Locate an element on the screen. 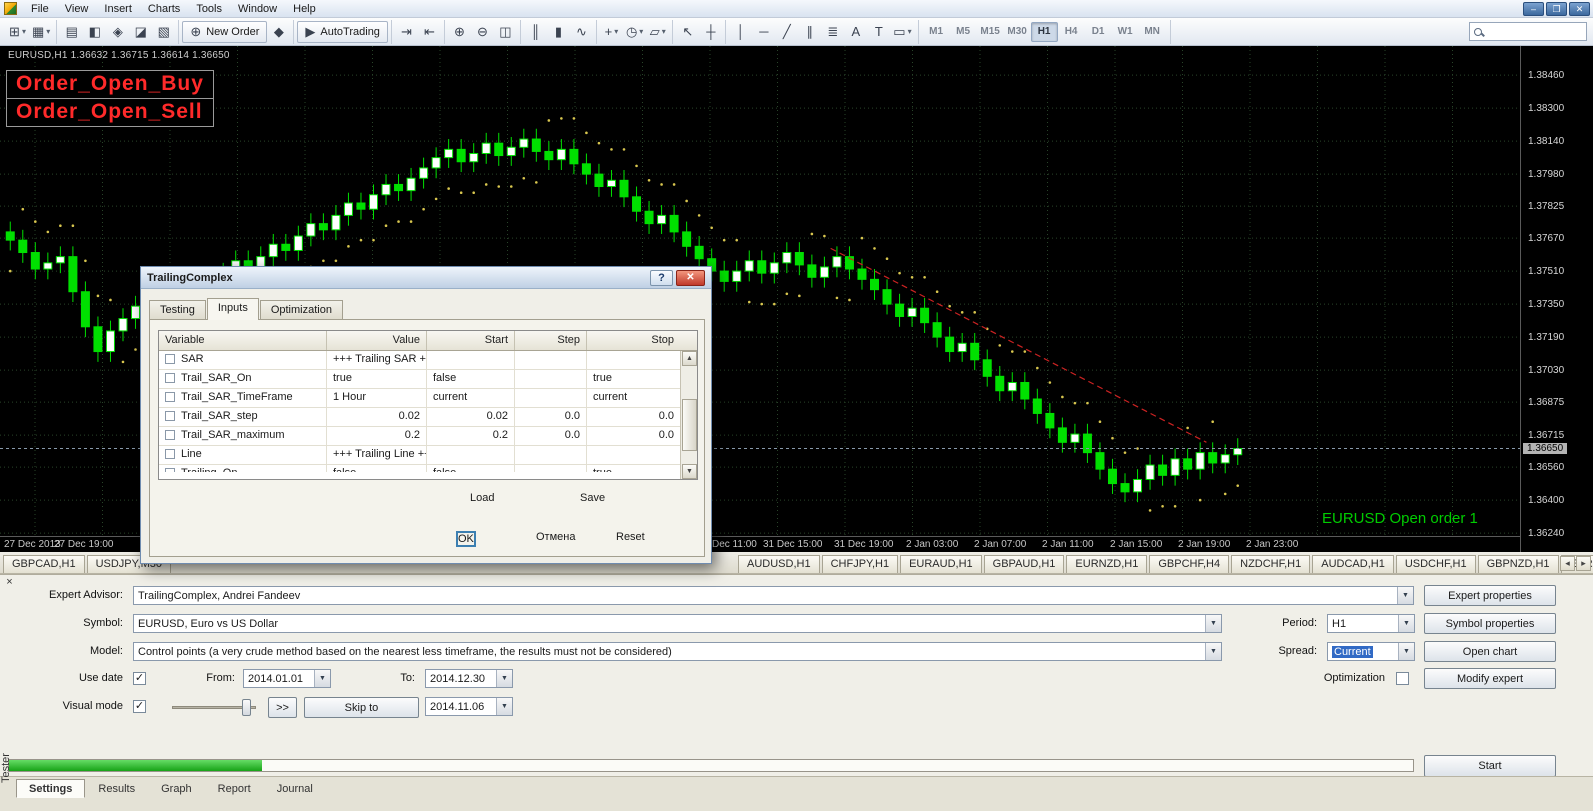 This screenshot has width=1593, height=811. periods-button: ◷ ▾ is located at coordinates (634, 32).